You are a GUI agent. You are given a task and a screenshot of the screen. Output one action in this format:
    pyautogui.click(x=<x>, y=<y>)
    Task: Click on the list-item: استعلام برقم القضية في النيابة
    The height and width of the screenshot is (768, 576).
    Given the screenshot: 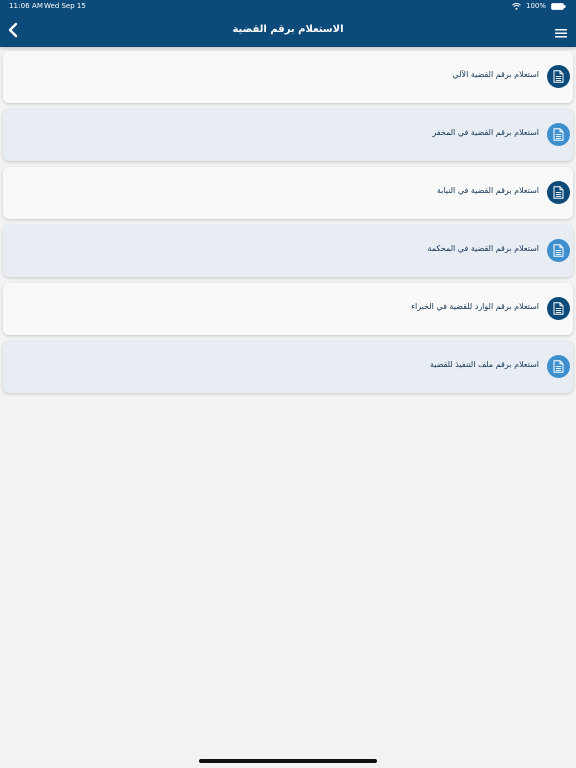 What is the action you would take?
    pyautogui.click(x=288, y=193)
    